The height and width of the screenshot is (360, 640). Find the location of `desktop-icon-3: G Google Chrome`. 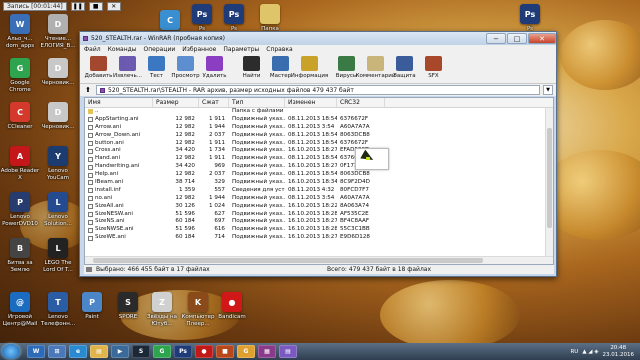

desktop-icon-3: G Google Chrome is located at coordinates (20, 75).